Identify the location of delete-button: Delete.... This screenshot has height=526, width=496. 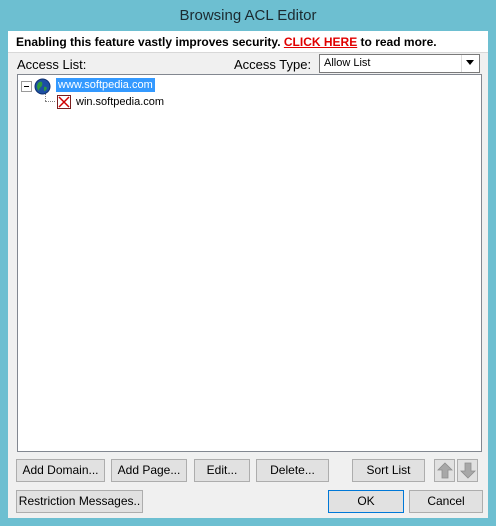
(292, 470).